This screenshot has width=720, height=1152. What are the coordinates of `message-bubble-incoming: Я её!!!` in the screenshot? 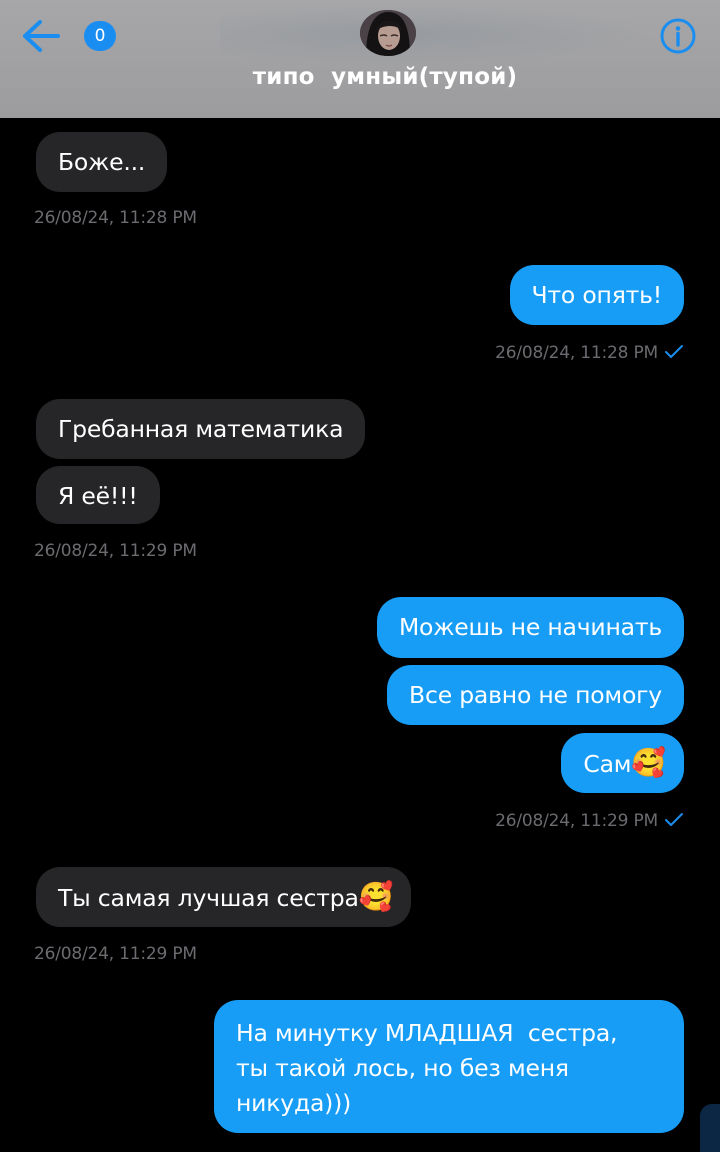 It's located at (98, 495).